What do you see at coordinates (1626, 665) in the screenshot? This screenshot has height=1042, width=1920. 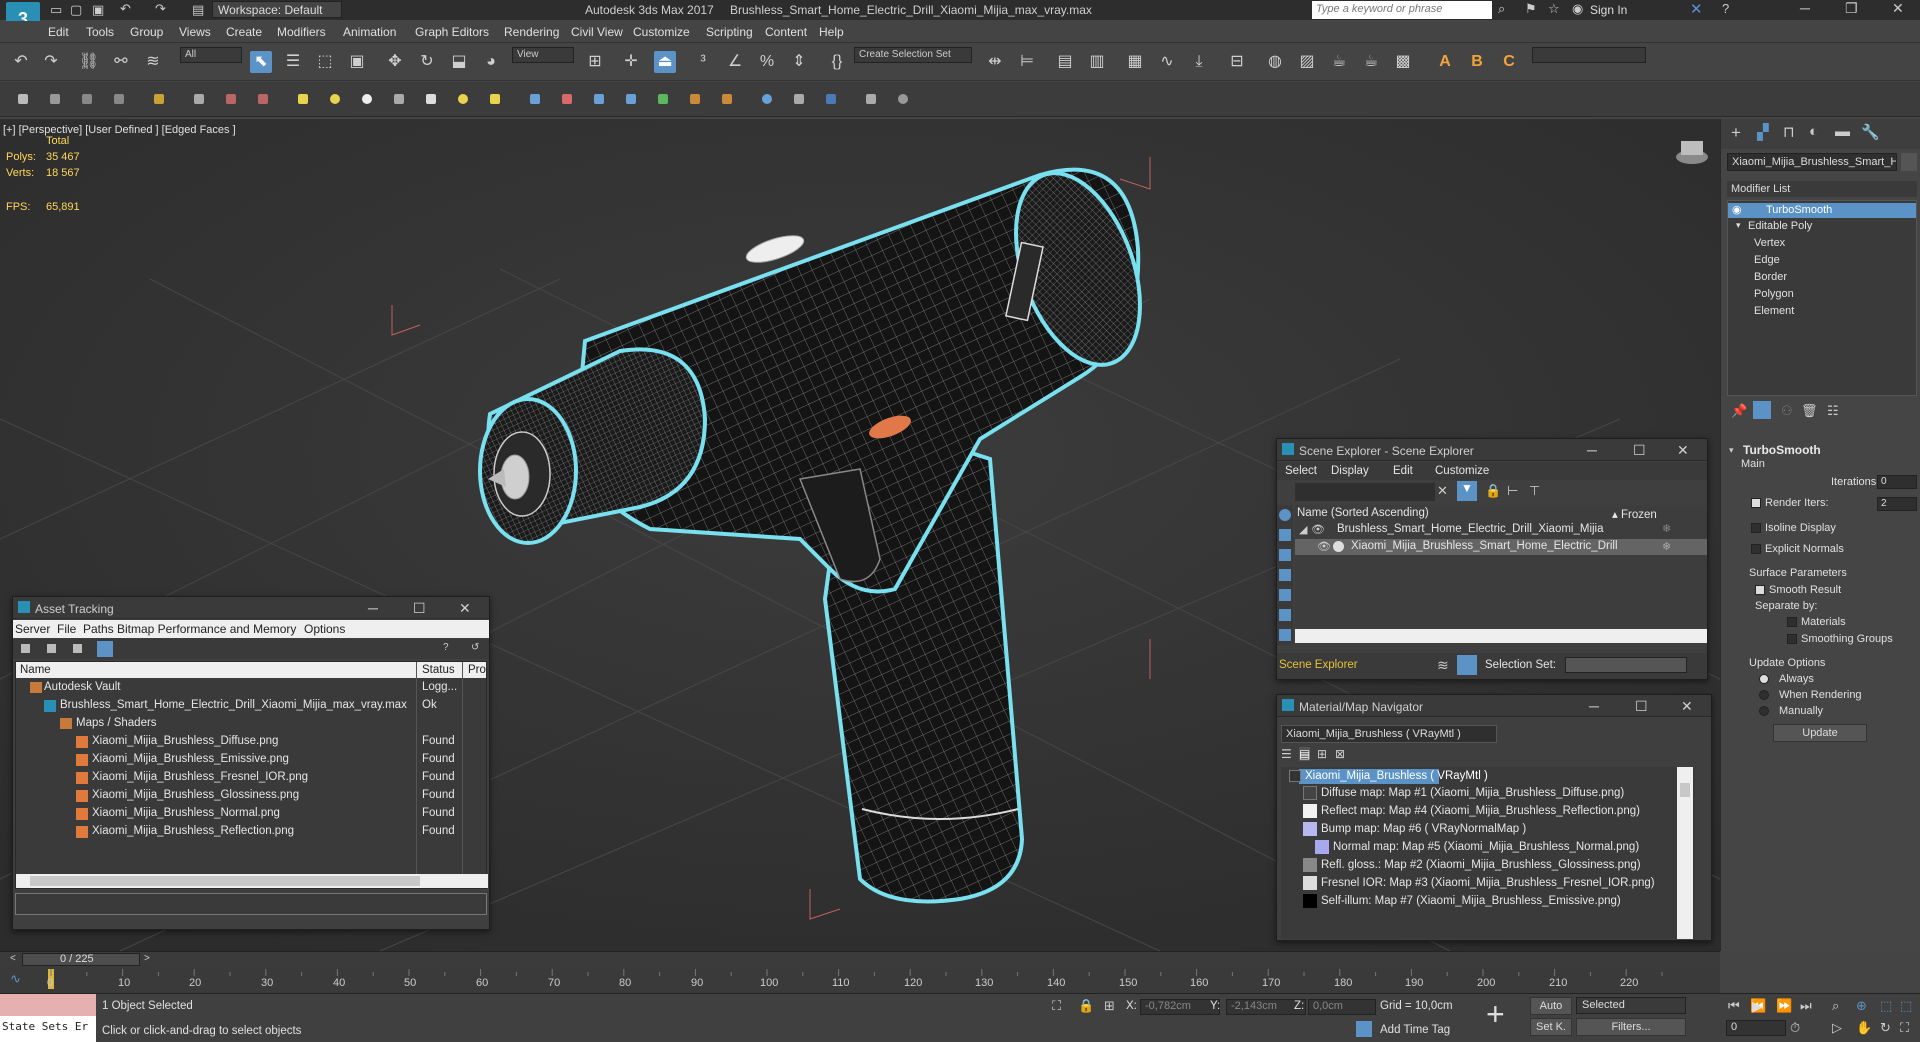 I see `selection-set-dropdown` at bounding box center [1626, 665].